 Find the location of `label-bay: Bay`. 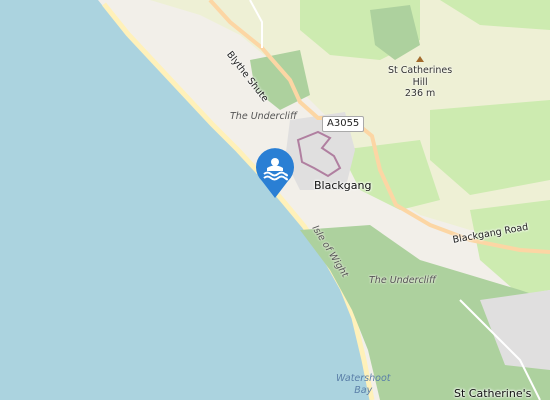

label-bay: Bay is located at coordinates (363, 390).